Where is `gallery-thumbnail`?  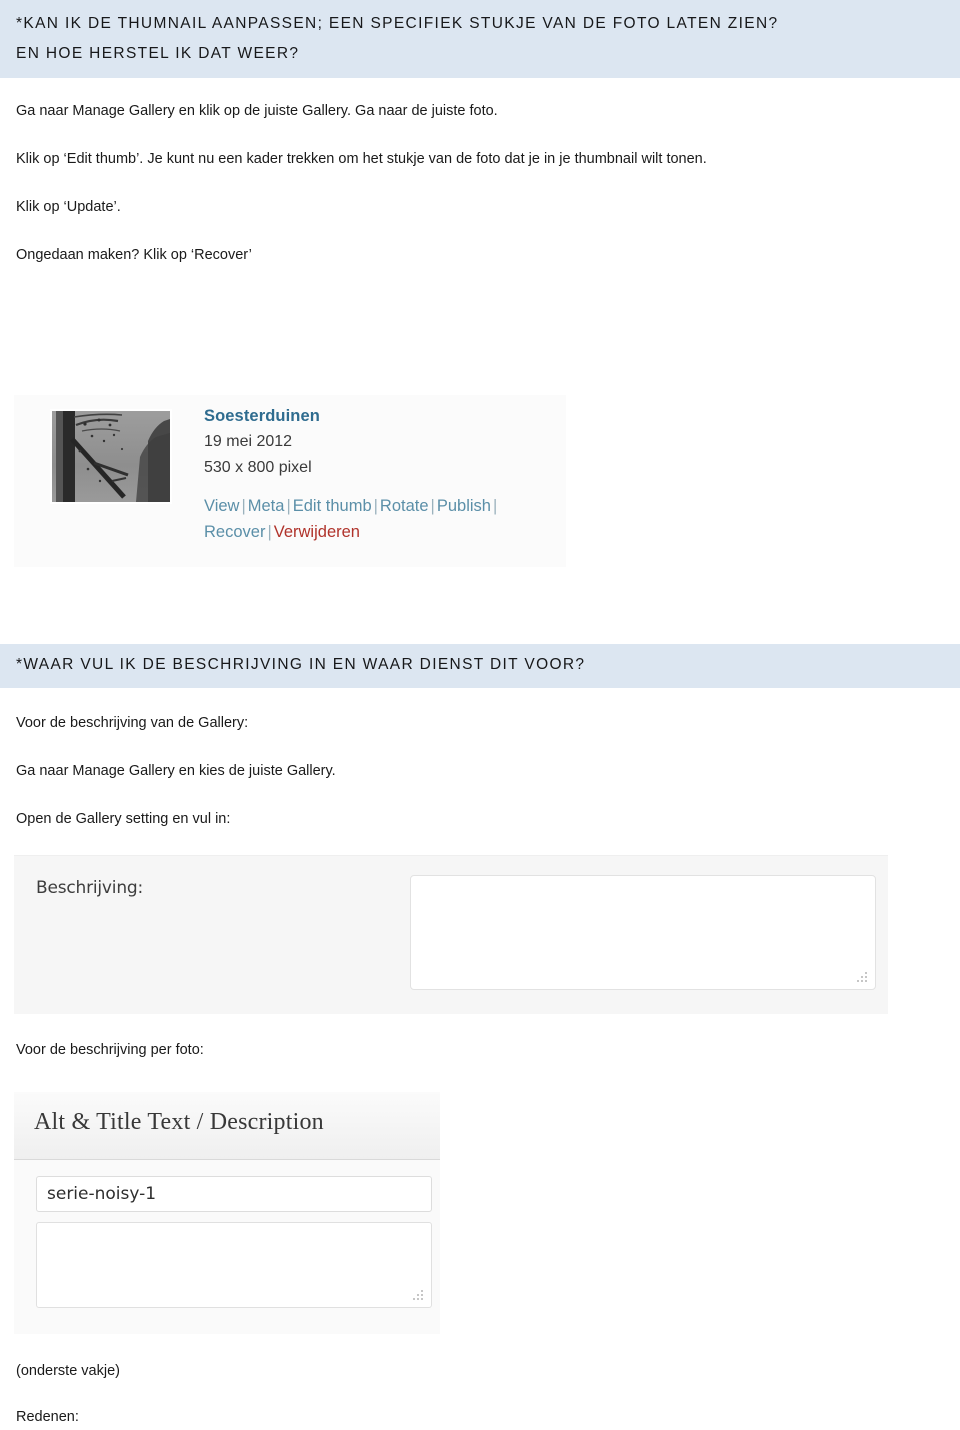
gallery-thumbnail is located at coordinates (111, 456).